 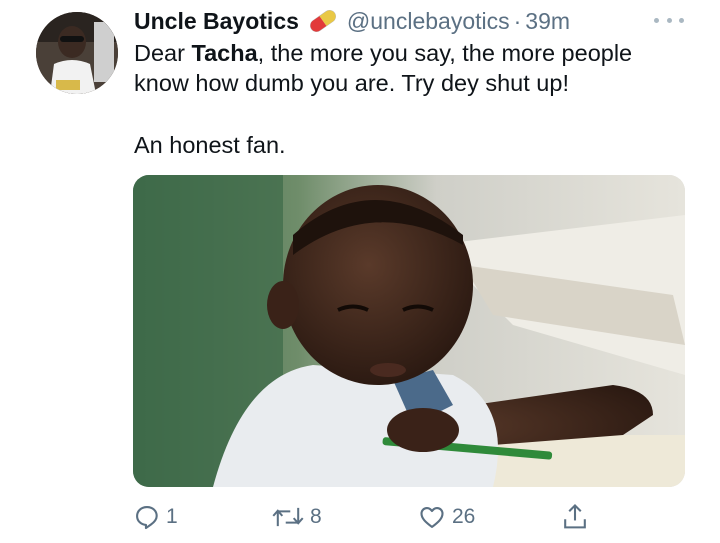 What do you see at coordinates (77, 53) in the screenshot?
I see `avatar` at bounding box center [77, 53].